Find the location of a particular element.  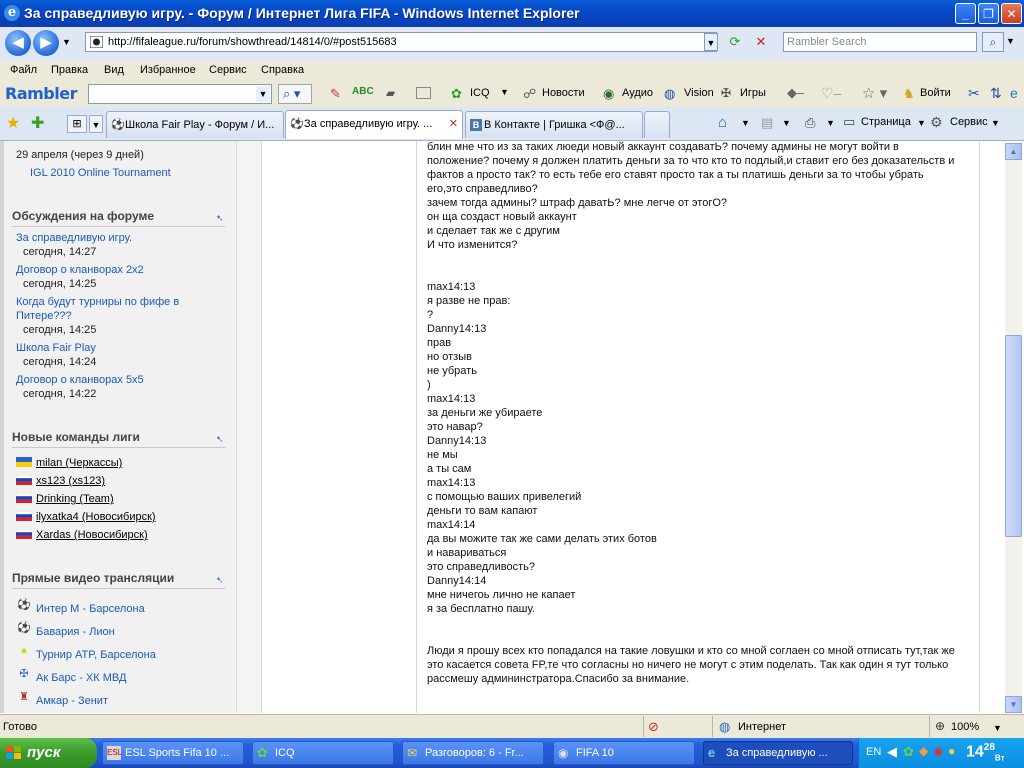

discussion-link: Питере??? is located at coordinates (44, 316).